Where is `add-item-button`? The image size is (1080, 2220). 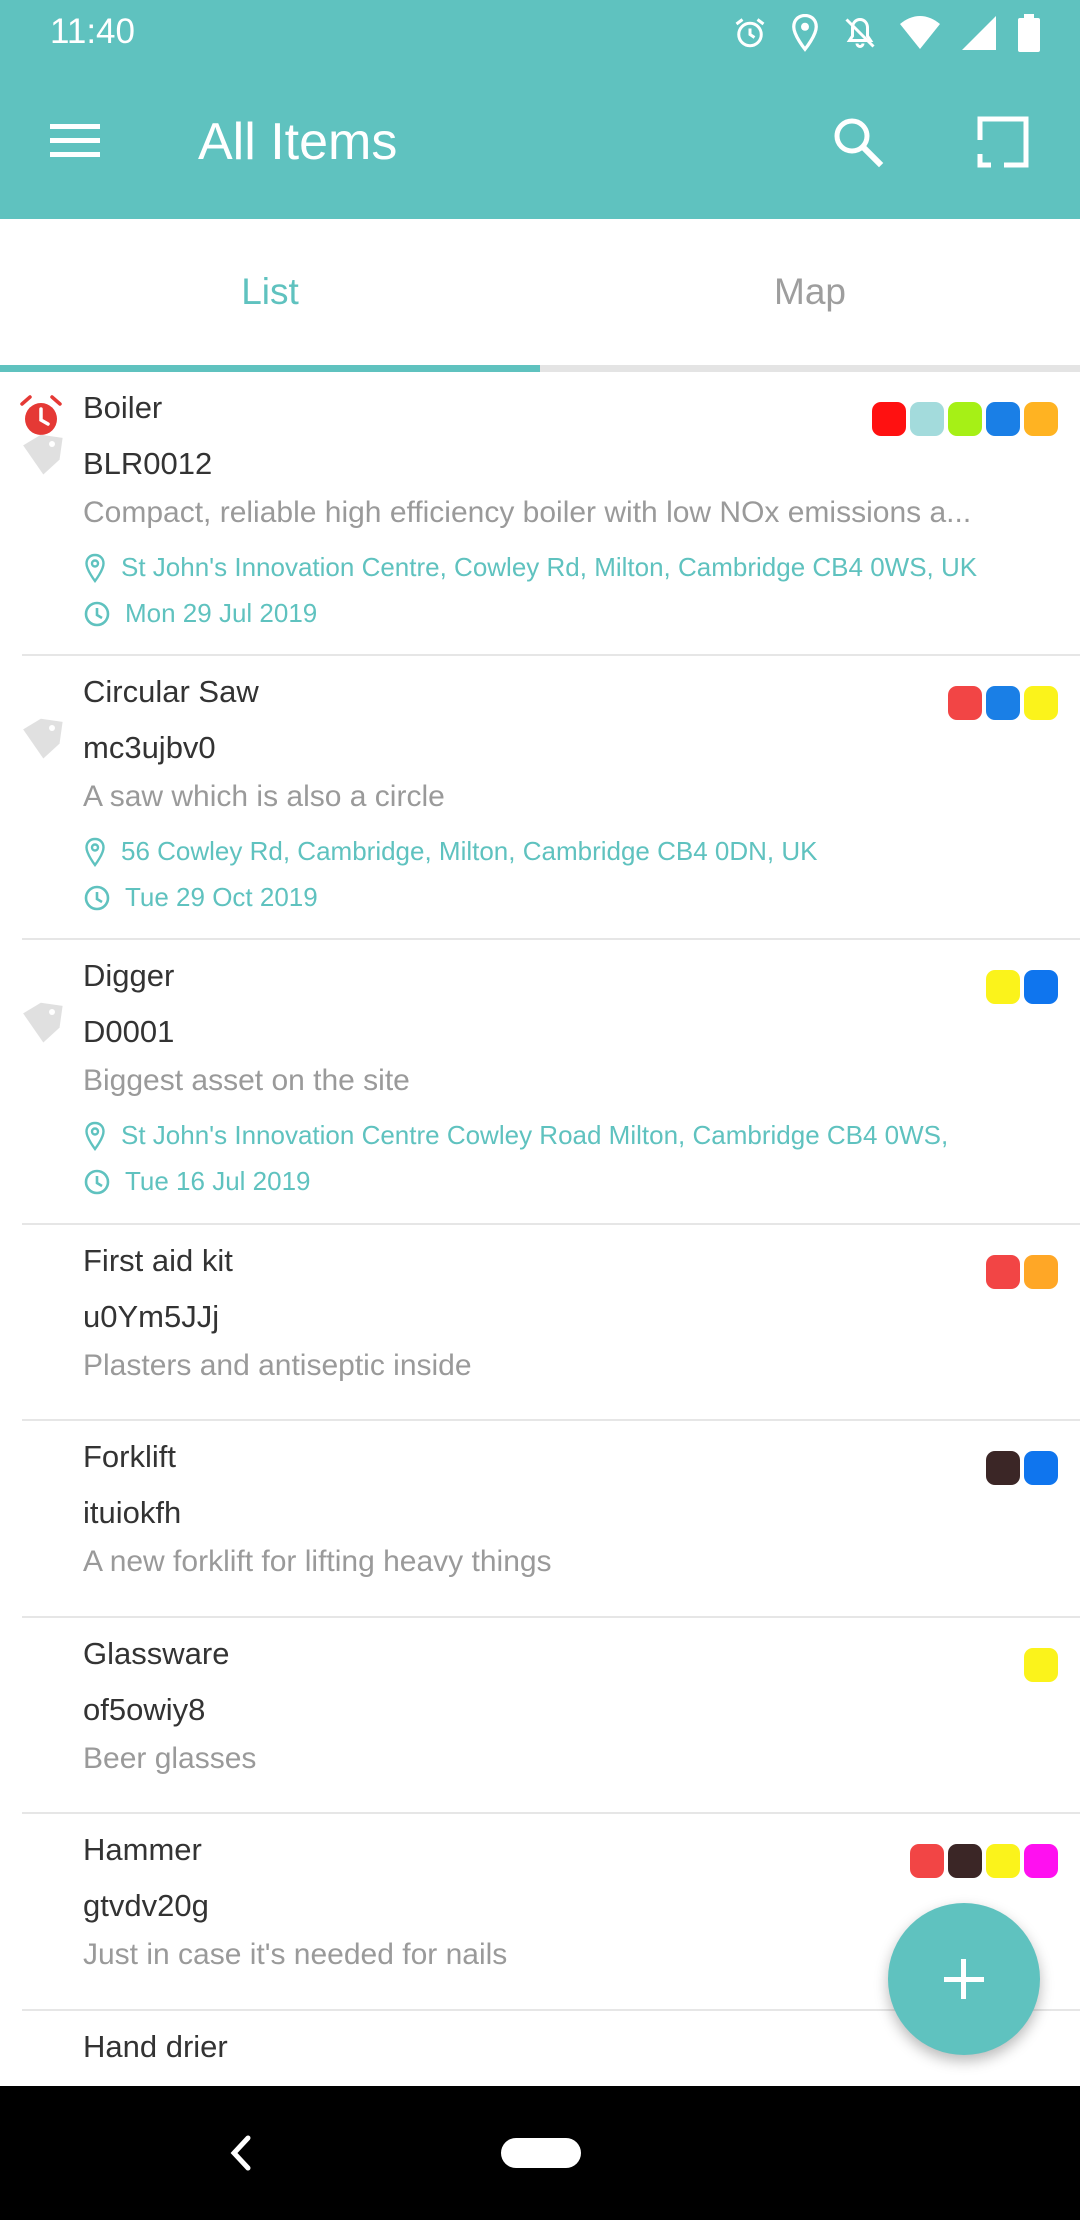
add-item-button is located at coordinates (964, 1979).